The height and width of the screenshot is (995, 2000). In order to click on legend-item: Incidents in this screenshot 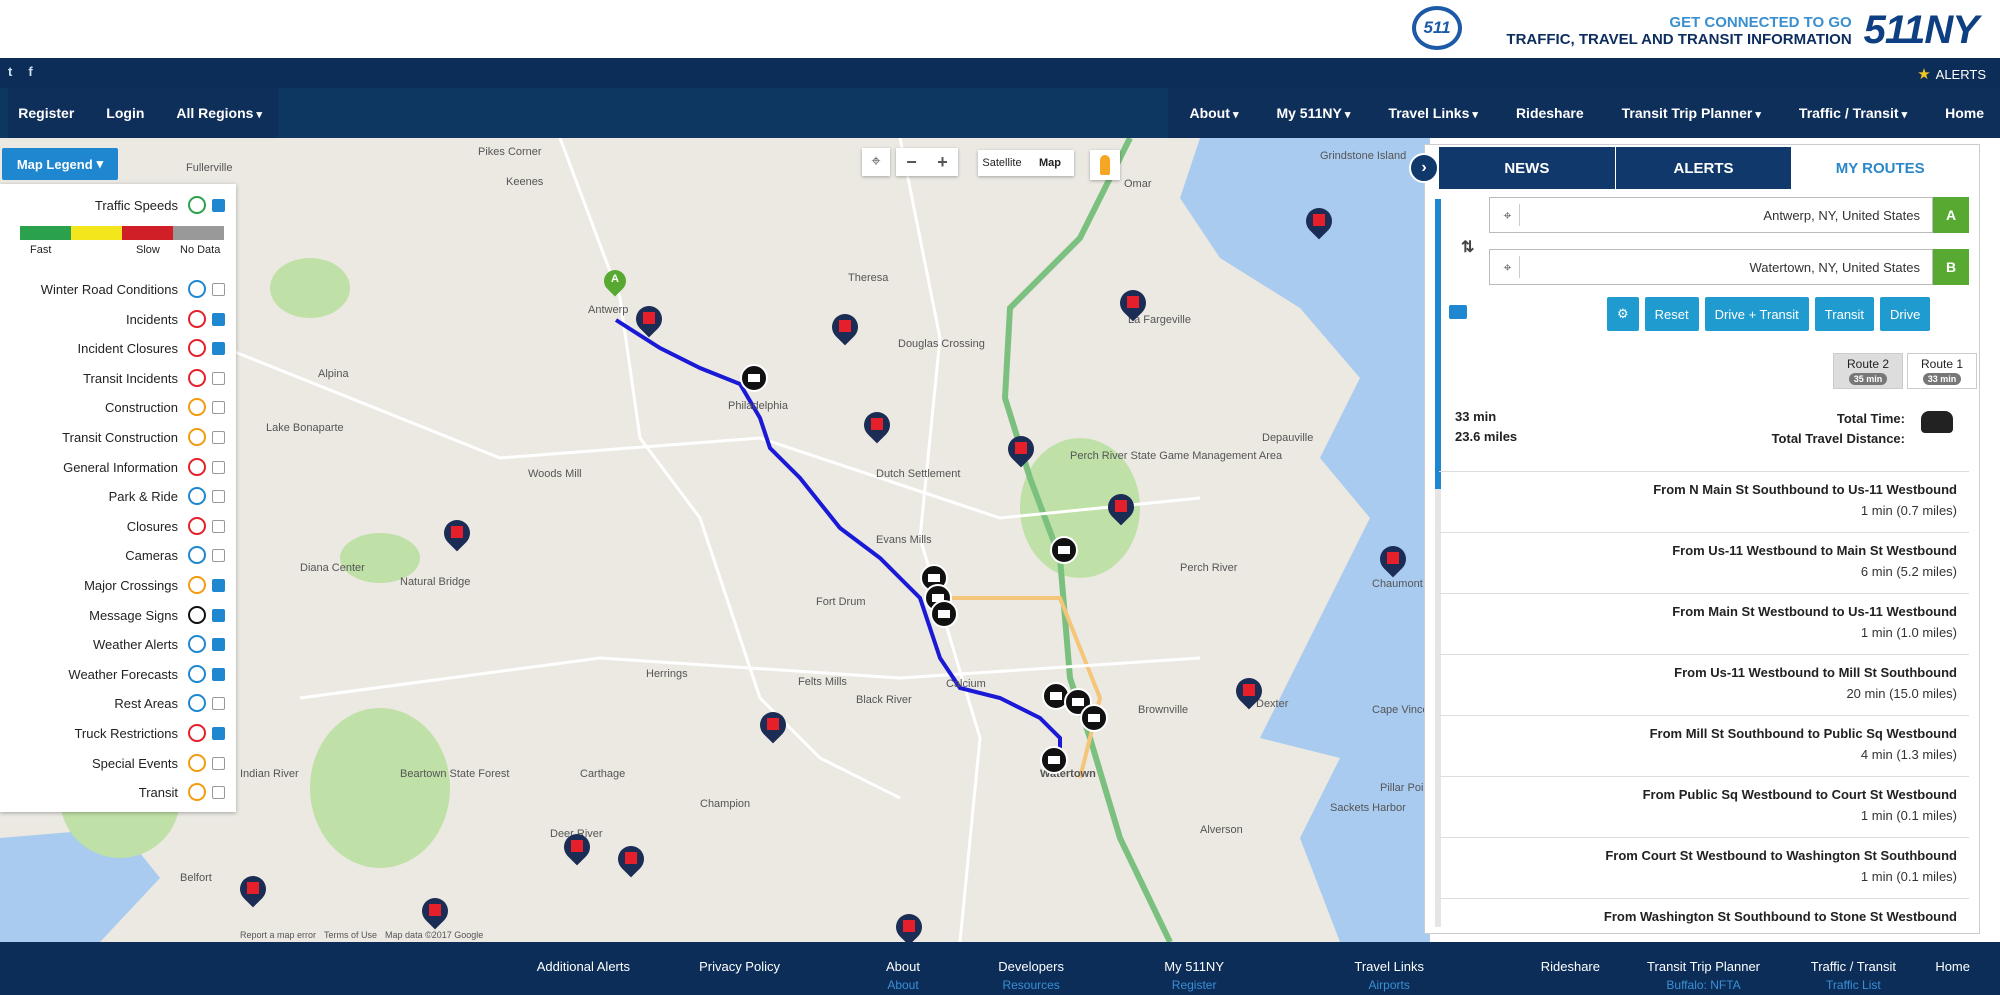, I will do `click(118, 320)`.